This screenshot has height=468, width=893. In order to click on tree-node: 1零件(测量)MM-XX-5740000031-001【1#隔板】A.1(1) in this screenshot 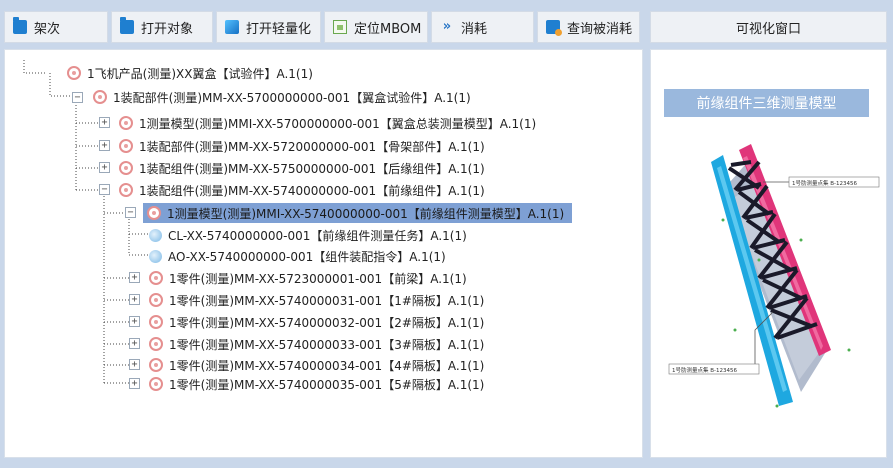, I will do `click(316, 300)`.